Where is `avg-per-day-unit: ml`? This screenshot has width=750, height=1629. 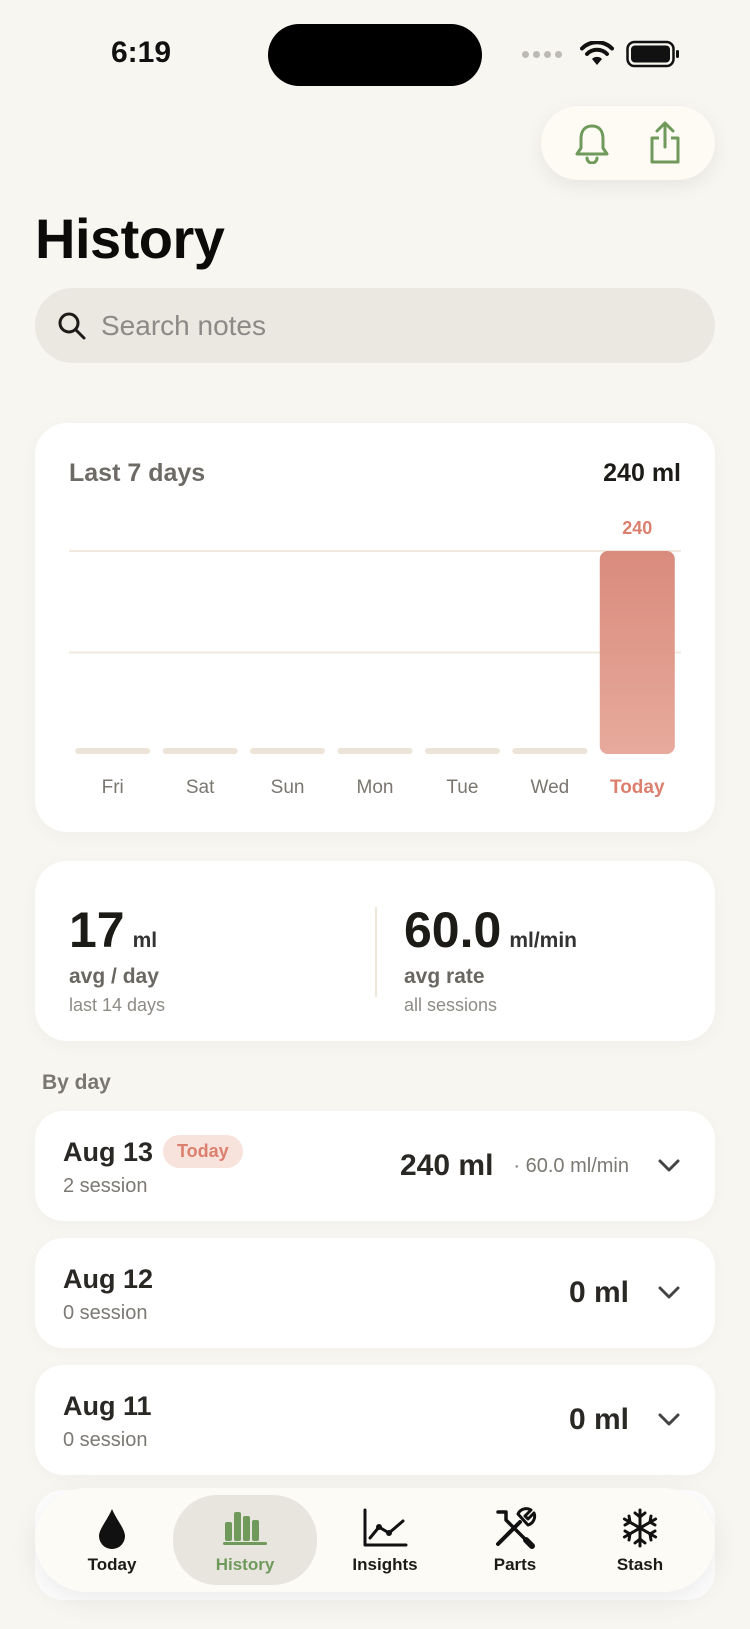 avg-per-day-unit: ml is located at coordinates (145, 940).